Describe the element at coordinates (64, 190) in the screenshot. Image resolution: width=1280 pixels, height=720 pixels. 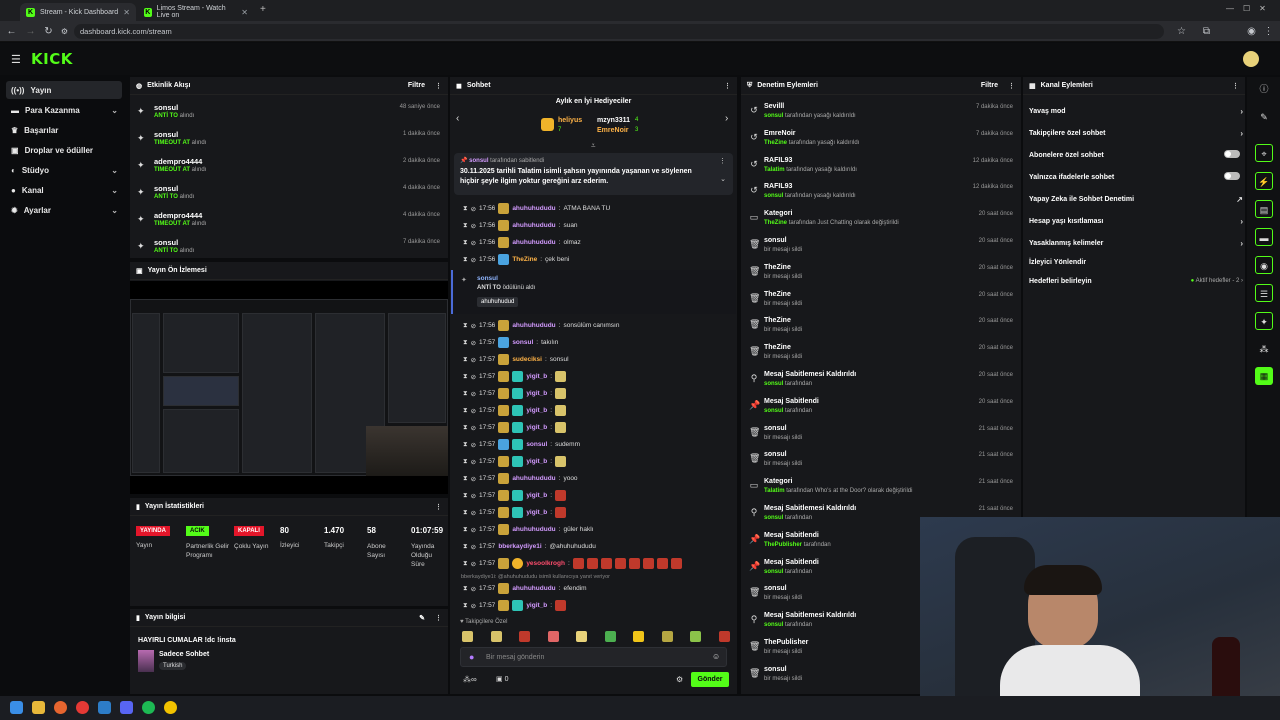
I see `sidebar-item-kanal: ● Kanal ⌄` at that location.